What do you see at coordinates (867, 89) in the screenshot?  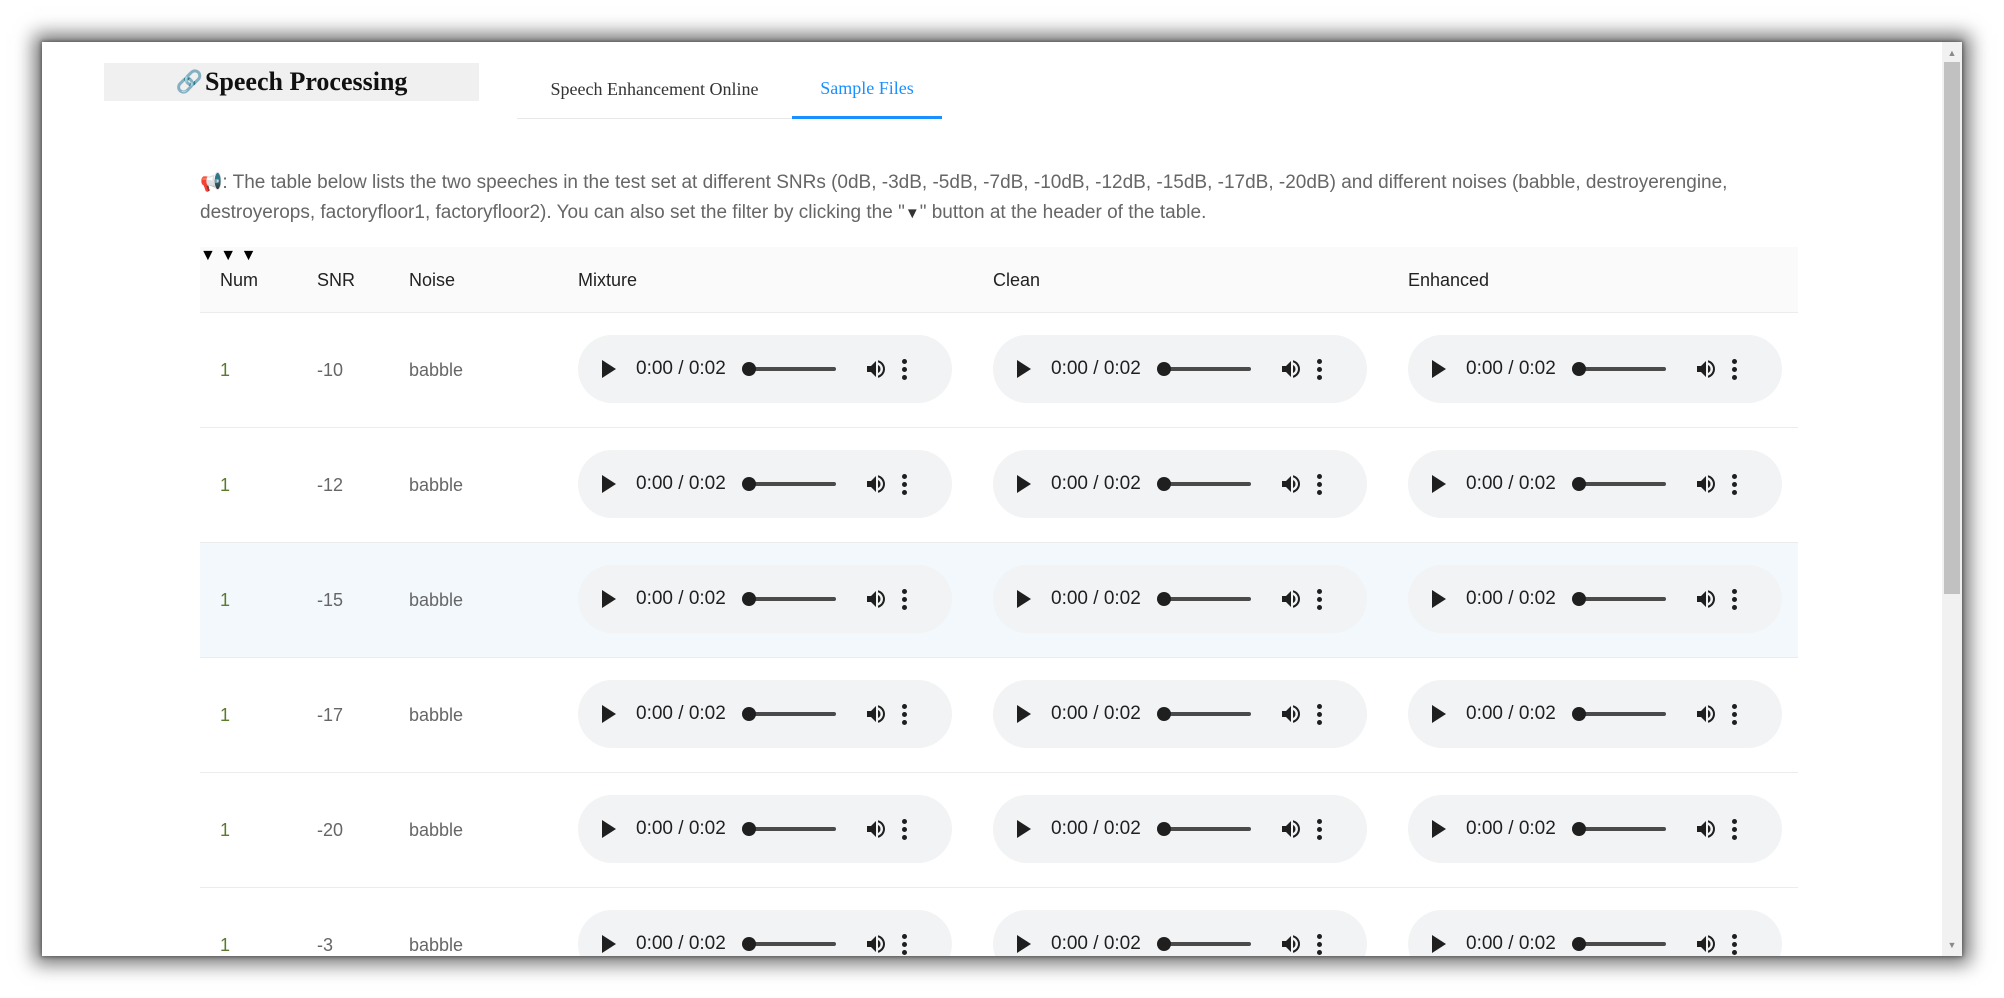 I see `tab-sample-files: Sample Files` at bounding box center [867, 89].